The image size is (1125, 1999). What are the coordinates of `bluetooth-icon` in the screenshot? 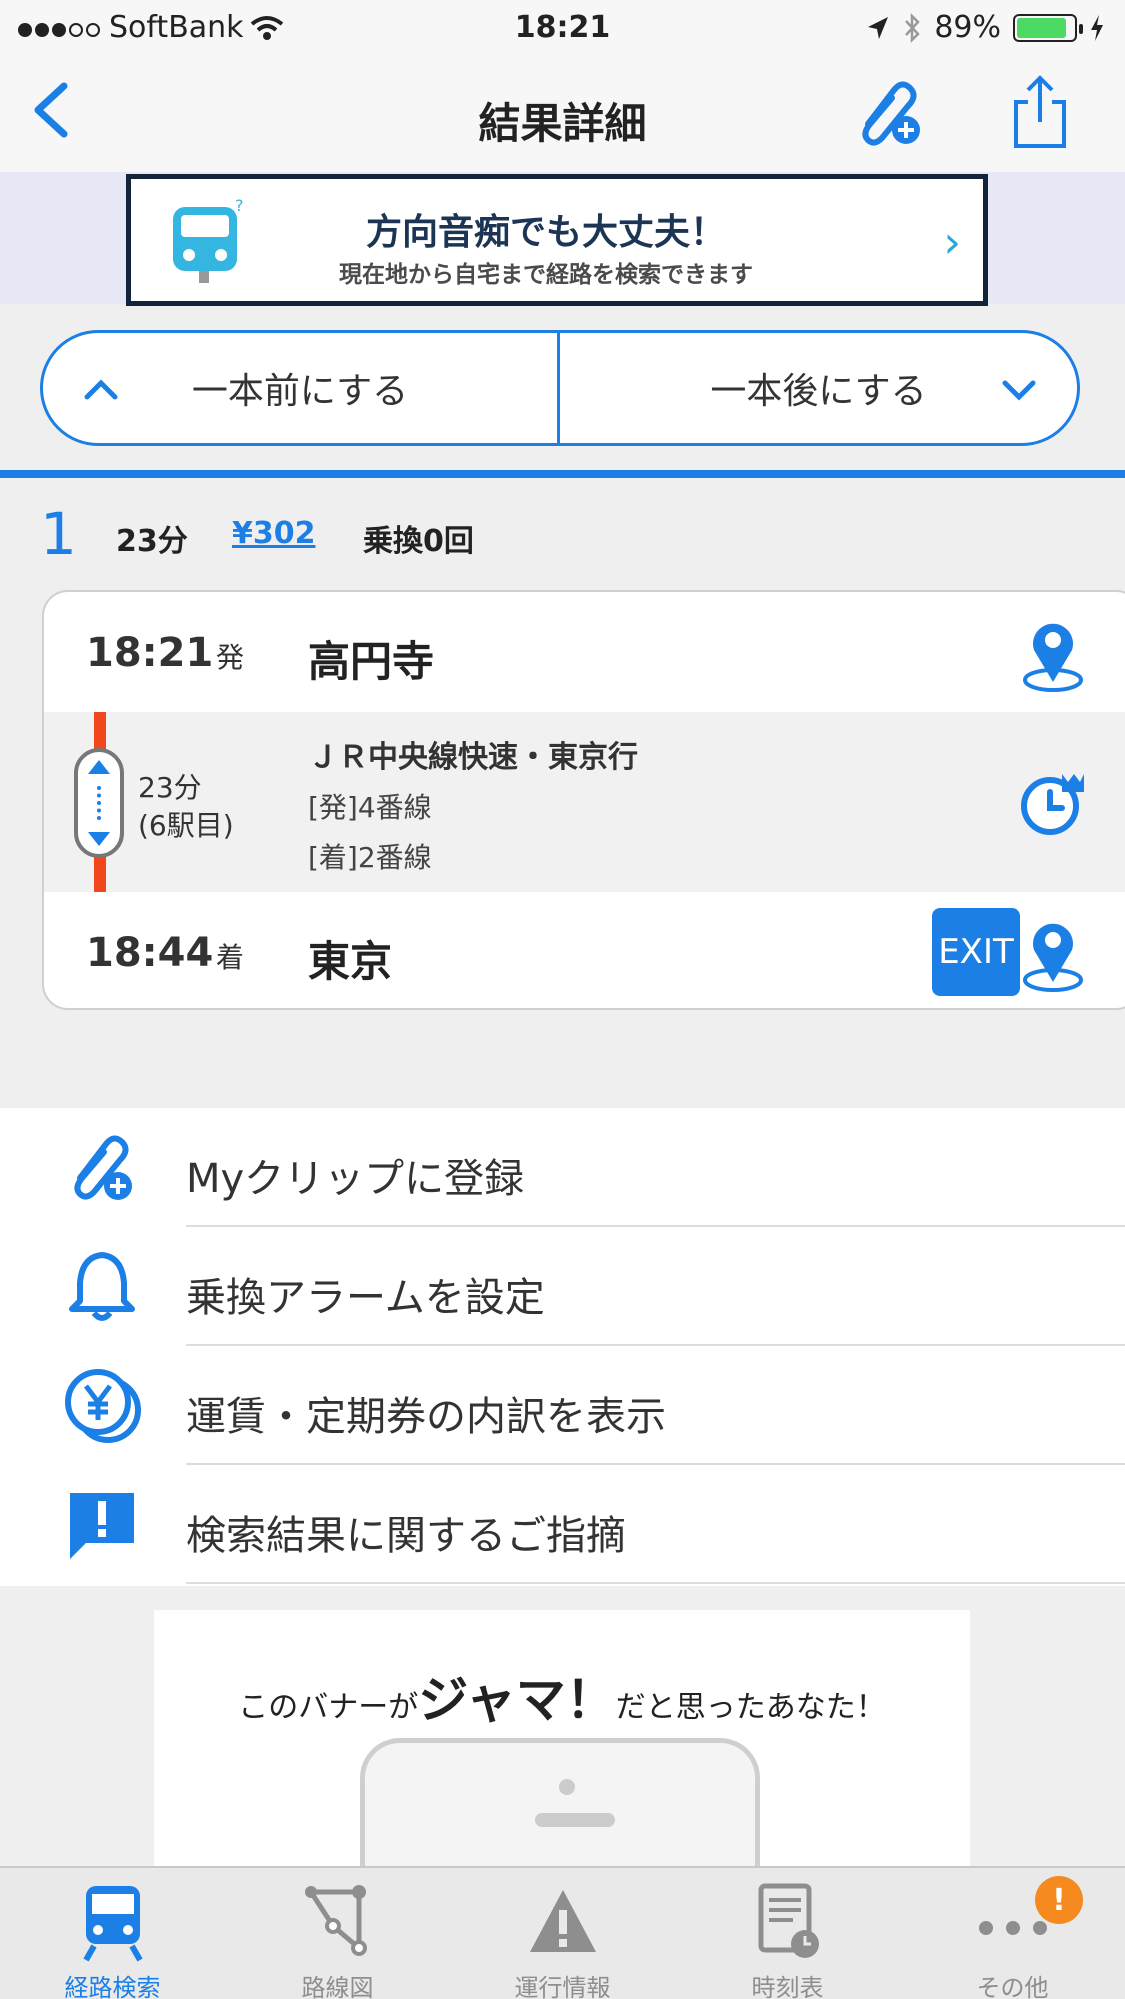 It's located at (913, 27).